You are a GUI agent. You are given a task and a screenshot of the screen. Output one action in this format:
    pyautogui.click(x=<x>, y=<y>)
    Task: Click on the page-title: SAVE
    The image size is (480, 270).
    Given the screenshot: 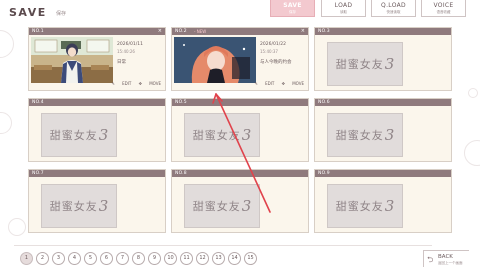 What is the action you would take?
    pyautogui.click(x=28, y=12)
    